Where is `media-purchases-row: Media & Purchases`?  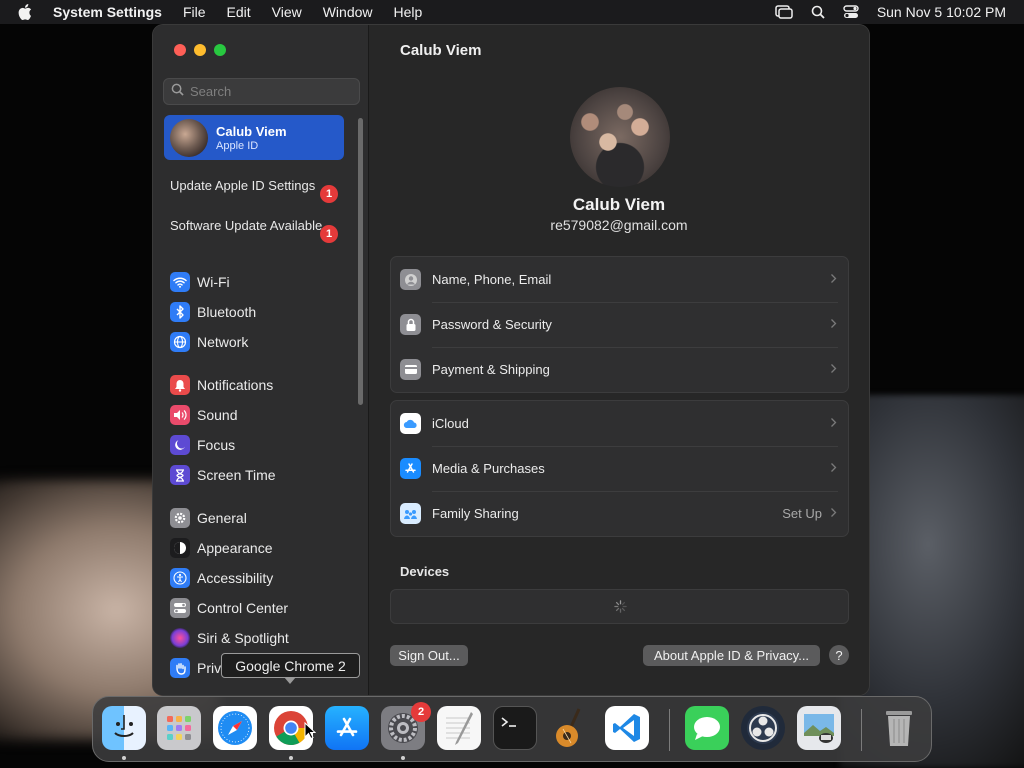
media-purchases-row: Media & Purchases is located at coordinates (619, 468).